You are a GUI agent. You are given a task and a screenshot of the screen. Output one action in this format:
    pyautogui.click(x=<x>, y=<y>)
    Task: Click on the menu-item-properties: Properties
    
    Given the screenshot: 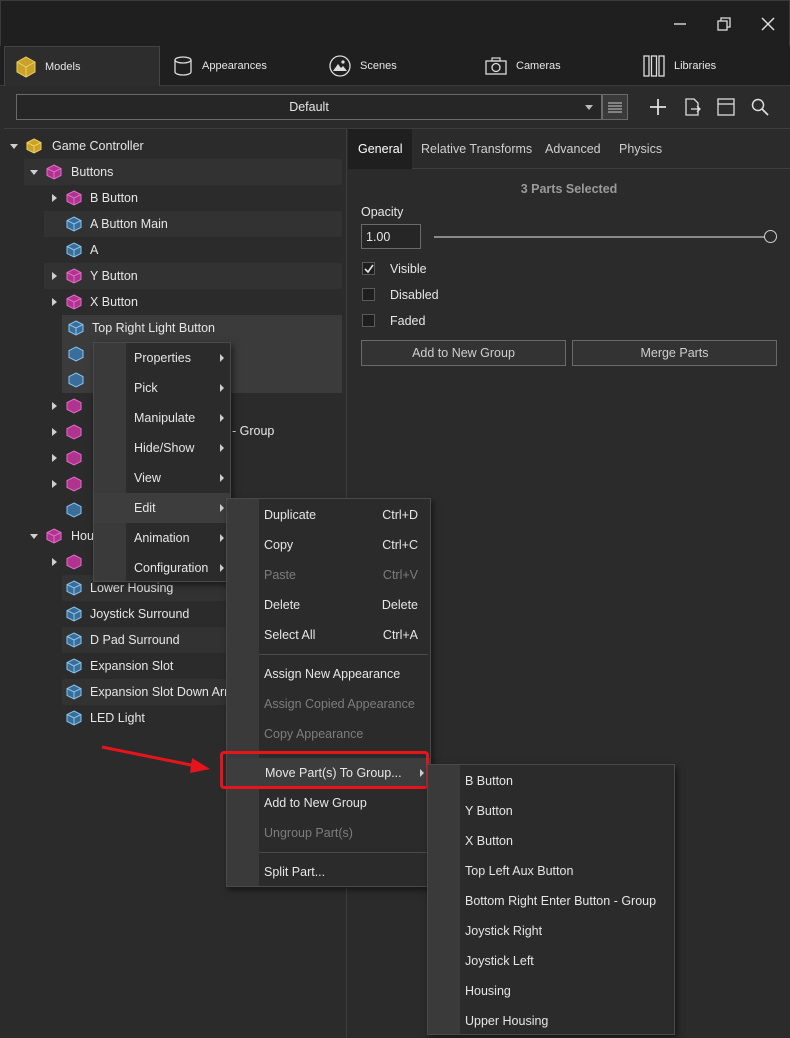 What is the action you would take?
    pyautogui.click(x=162, y=358)
    